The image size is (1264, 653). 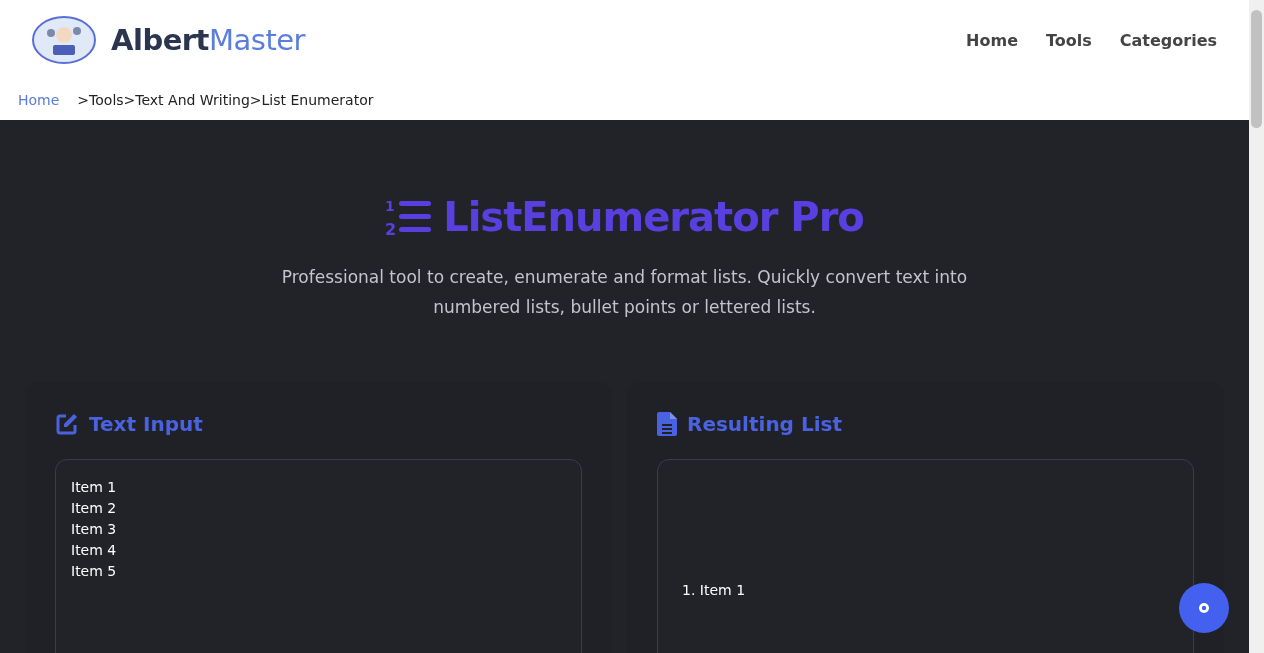 What do you see at coordinates (318, 556) in the screenshot?
I see `input-field: Item 1 Item 2 Item 3 Item 4 Item 5` at bounding box center [318, 556].